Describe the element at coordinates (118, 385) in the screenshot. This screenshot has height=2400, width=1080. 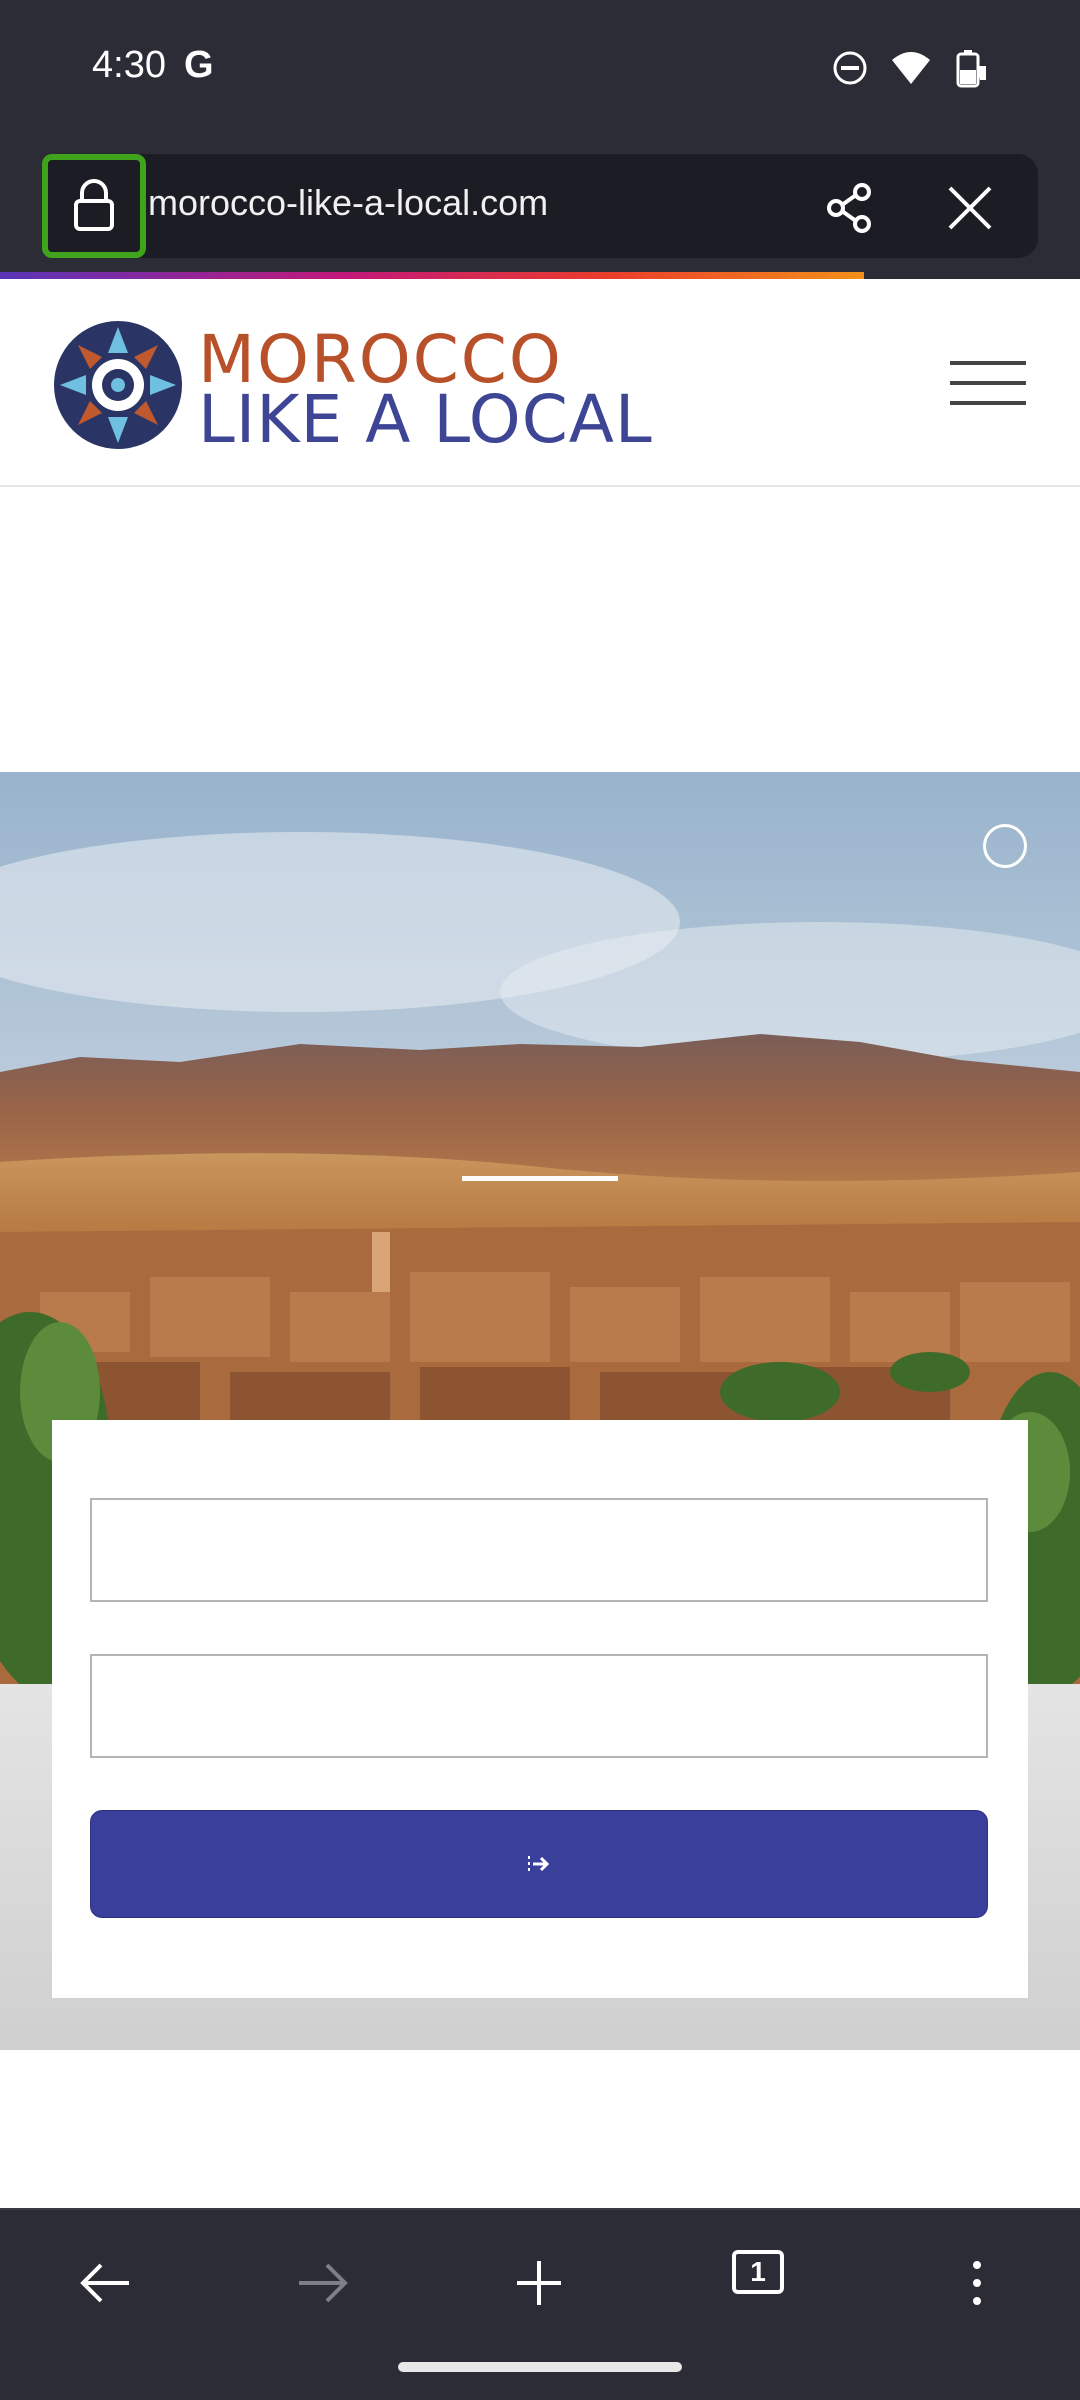
I see `logo-icon` at that location.